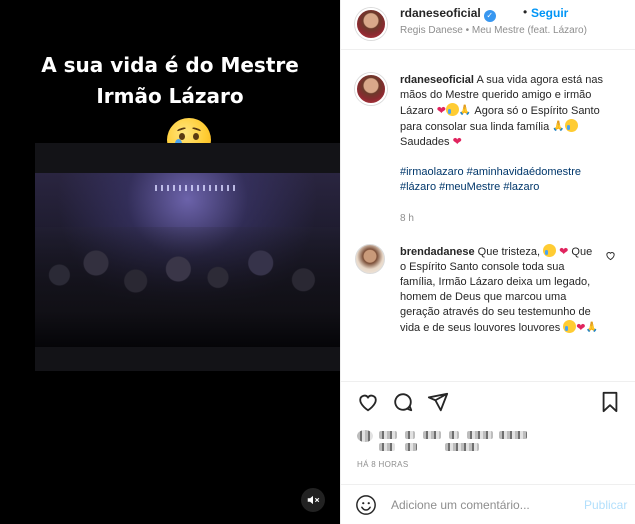 This screenshot has height=524, width=635. I want to click on publish-button: Publicar, so click(605, 505).